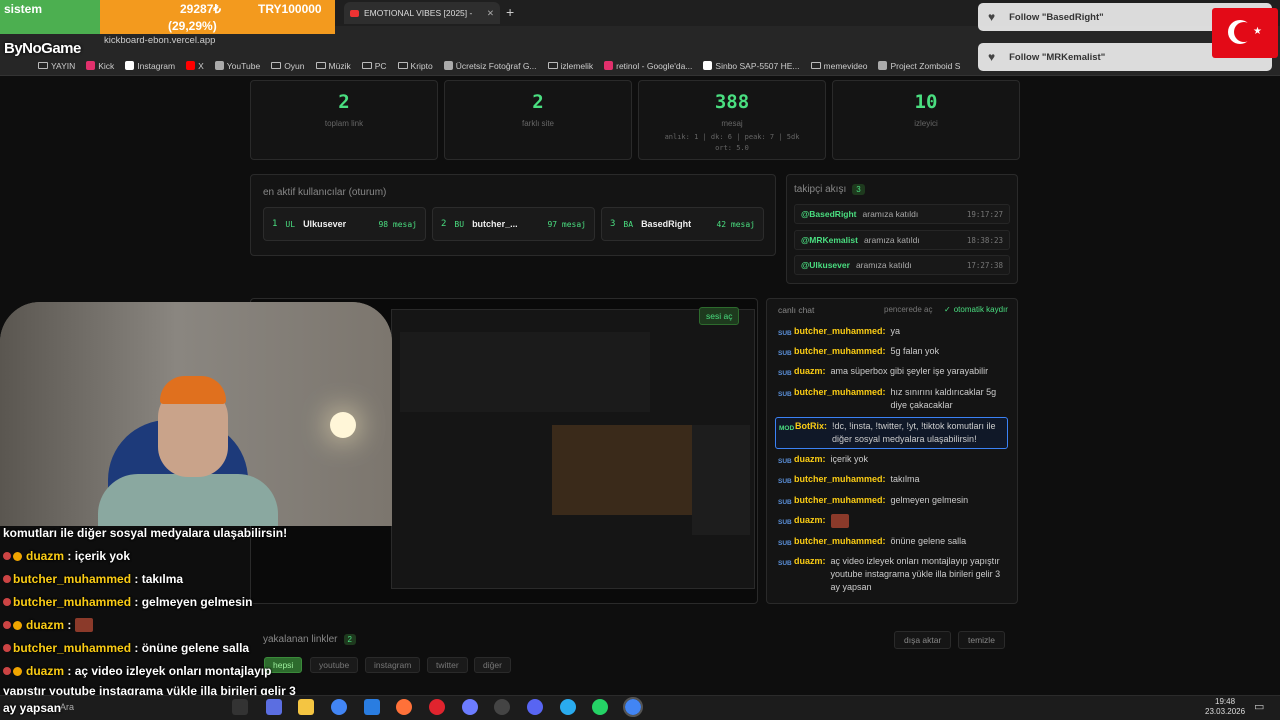 The height and width of the screenshot is (720, 1280). I want to click on bookmark-item: memevideo, so click(838, 66).